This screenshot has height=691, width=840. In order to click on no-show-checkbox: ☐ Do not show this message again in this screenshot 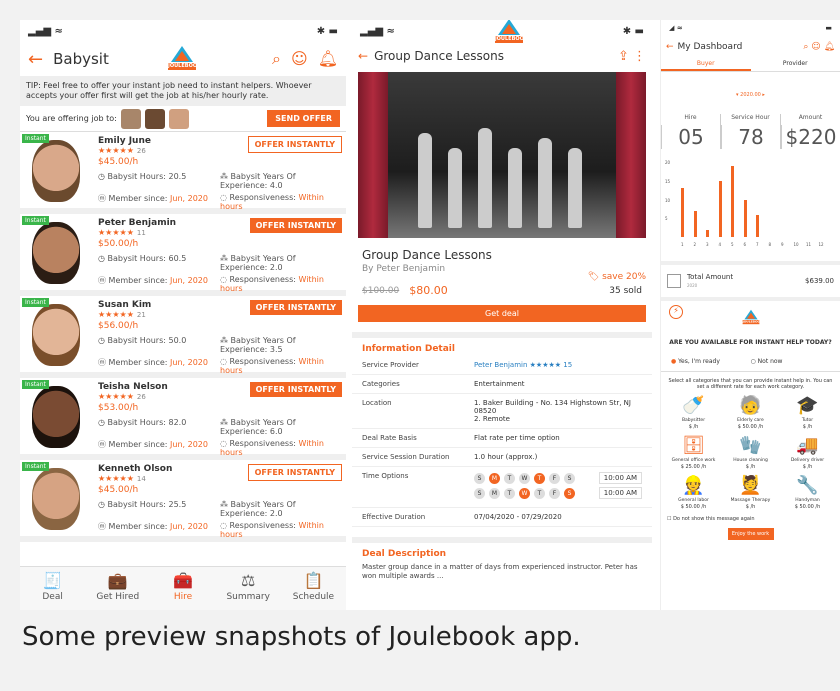, I will do `click(750, 519)`.